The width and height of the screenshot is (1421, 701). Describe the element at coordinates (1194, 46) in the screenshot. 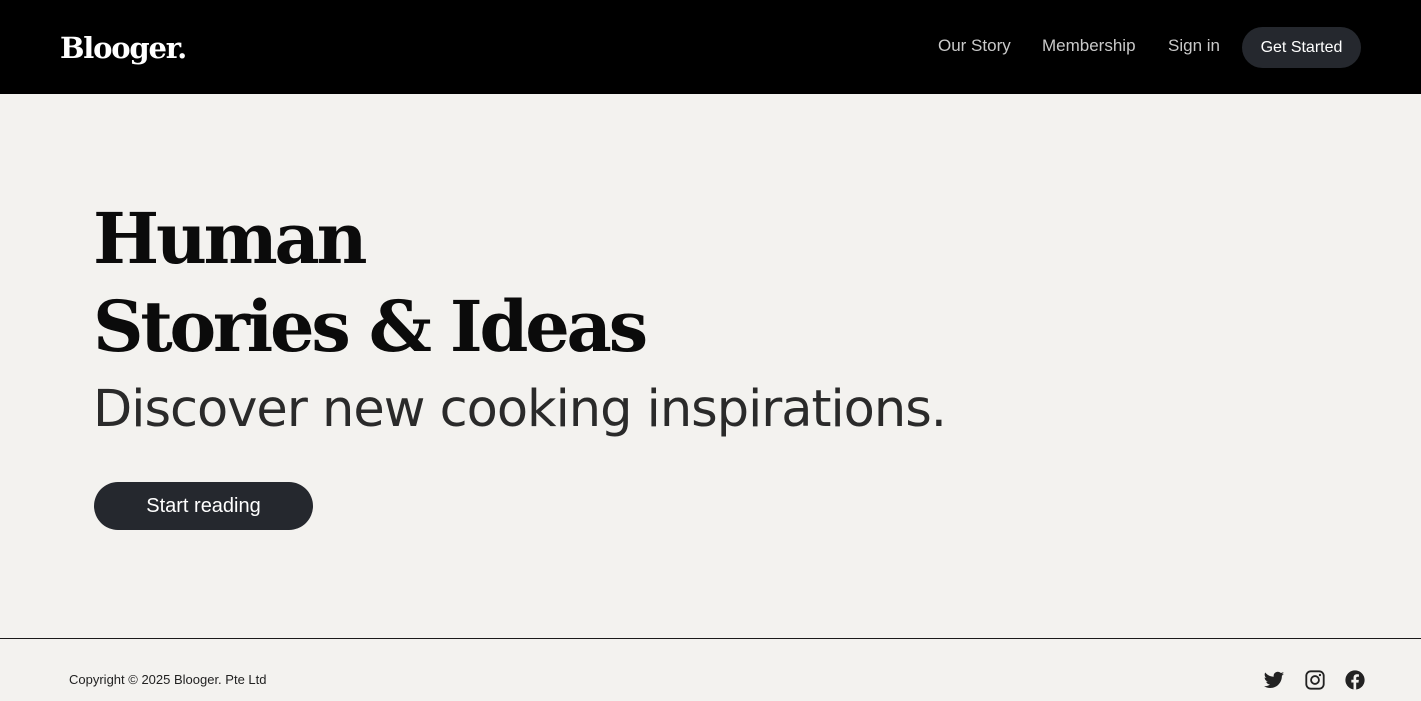

I see `nav-sign-in: Sign in` at that location.